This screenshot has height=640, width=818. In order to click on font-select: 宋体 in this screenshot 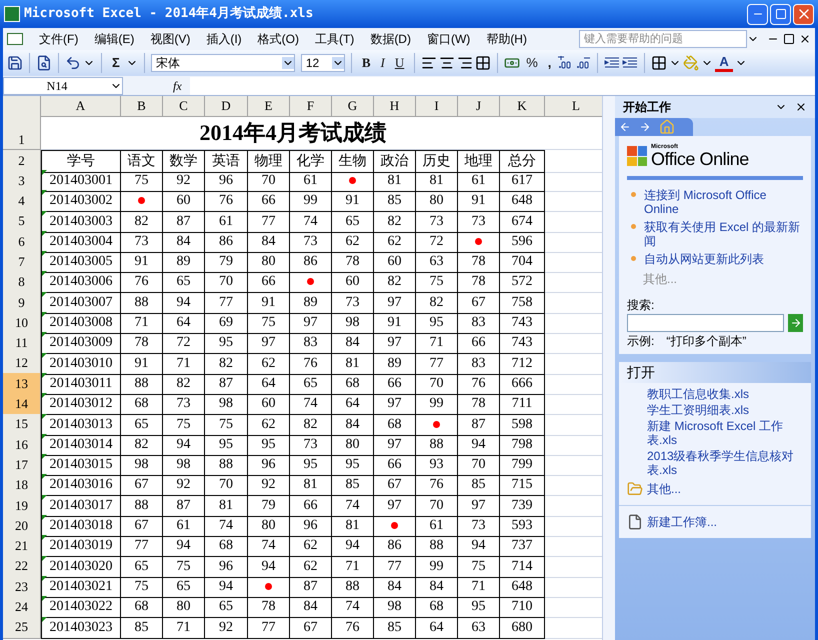, I will do `click(222, 63)`.